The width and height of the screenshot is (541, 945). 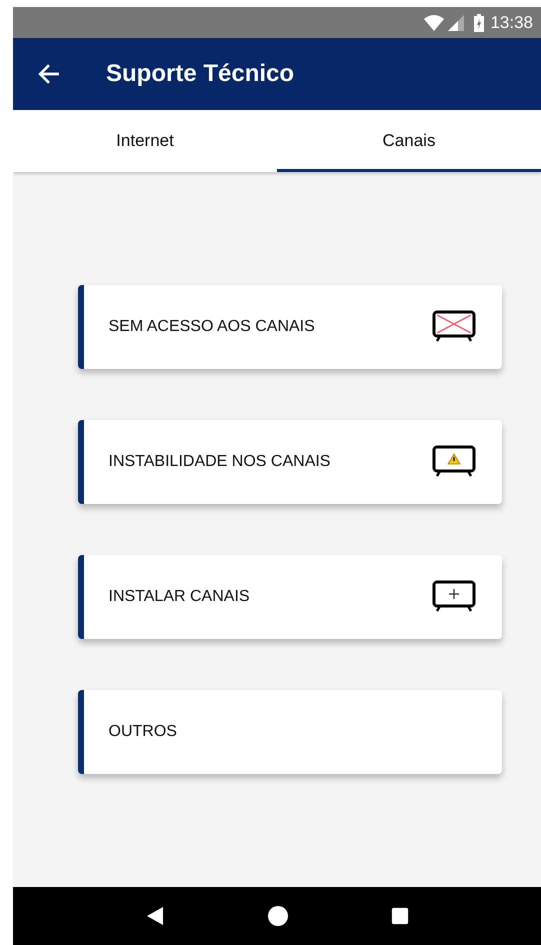 What do you see at coordinates (290, 462) in the screenshot?
I see `option-card: INSTABILIDADE NOS CANAIS` at bounding box center [290, 462].